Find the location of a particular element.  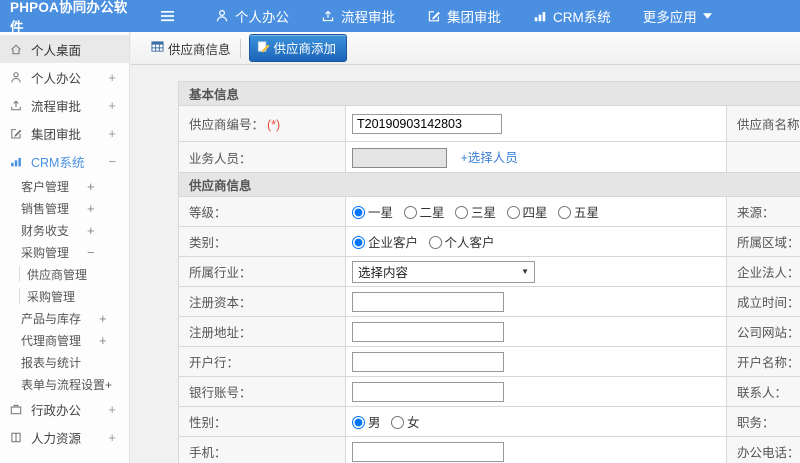

grade-radio-group: 一星 二星 三星 四星 五星 is located at coordinates (536, 211).